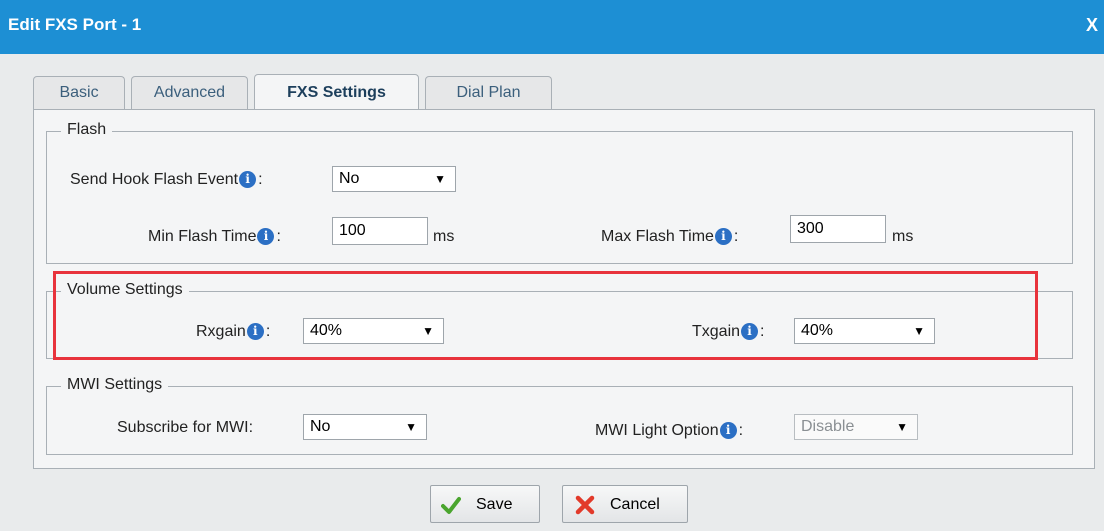  Describe the element at coordinates (903, 236) in the screenshot. I see `max-flash-time-unit: ms` at that location.